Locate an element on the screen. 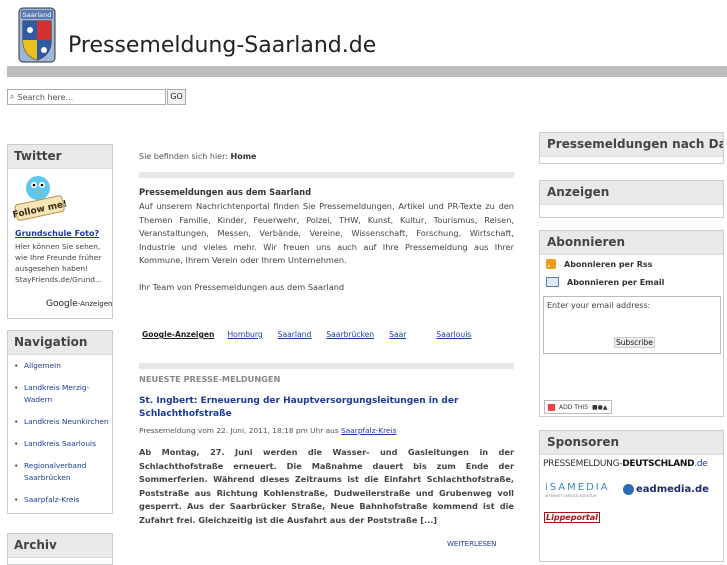 The height and width of the screenshot is (565, 727). google-ads-suffix: -Anzeigen is located at coordinates (95, 304).